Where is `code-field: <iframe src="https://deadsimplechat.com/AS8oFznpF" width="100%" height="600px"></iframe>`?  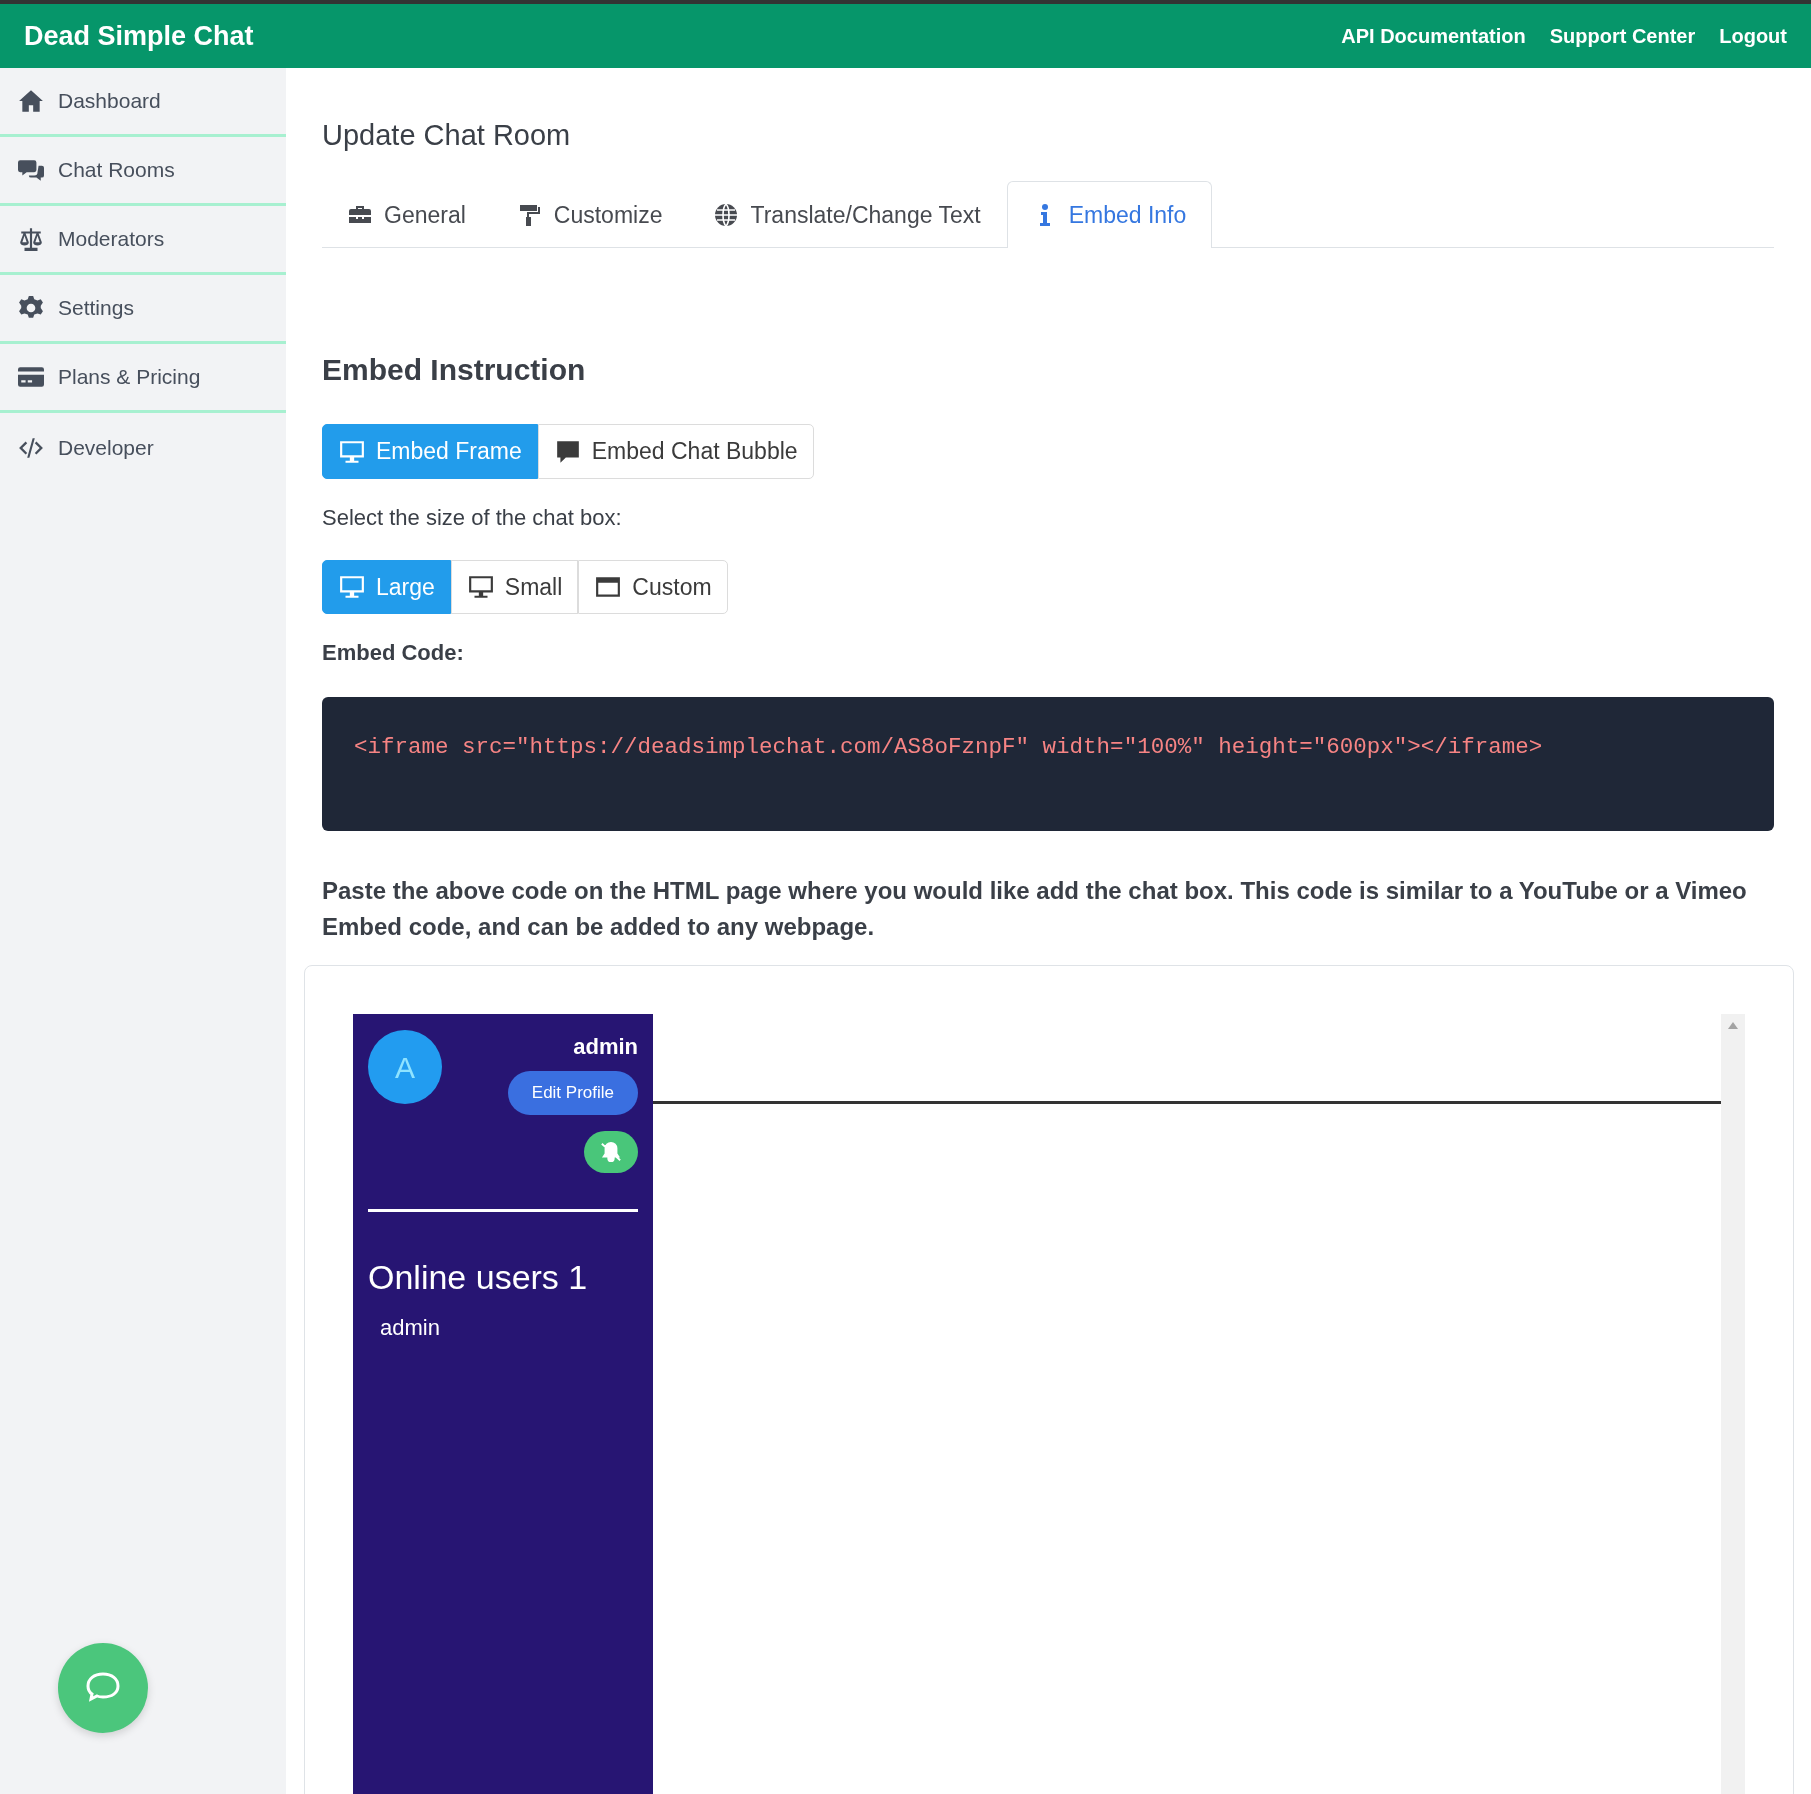 code-field: <iframe src="https://deadsimplechat.com/AS8oFznpF" width="100%" height="600px"></iframe> is located at coordinates (1048, 764).